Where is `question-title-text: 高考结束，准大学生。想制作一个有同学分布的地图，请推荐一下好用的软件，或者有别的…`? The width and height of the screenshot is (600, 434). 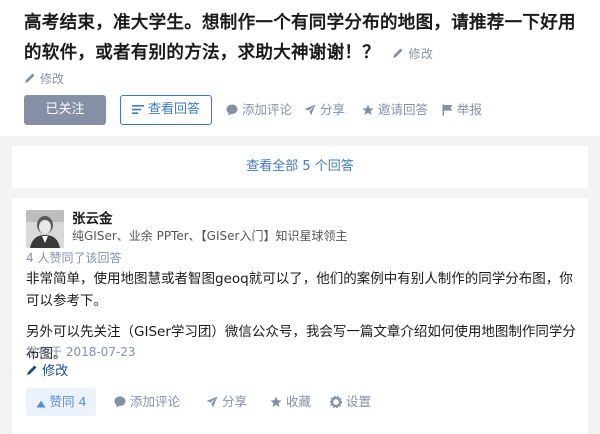 question-title-text: 高考结束，准大学生。想制作一个有同学分布的地图，请推荐一下好用的软件，或者有别的… is located at coordinates (300, 38).